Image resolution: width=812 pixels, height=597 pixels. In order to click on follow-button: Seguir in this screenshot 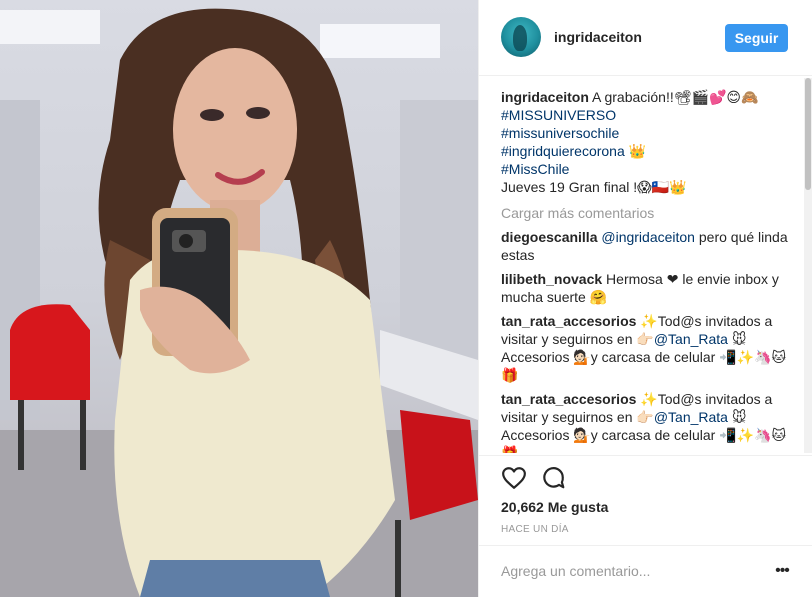, I will do `click(756, 38)`.